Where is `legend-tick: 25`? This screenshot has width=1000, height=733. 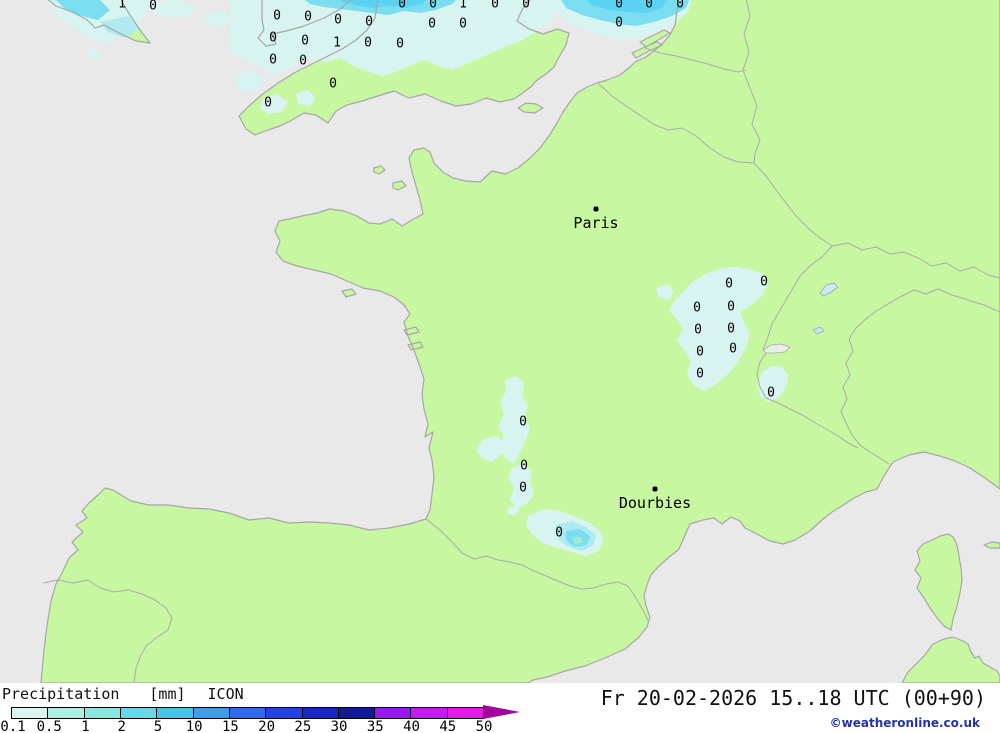 legend-tick: 25 is located at coordinates (303, 726).